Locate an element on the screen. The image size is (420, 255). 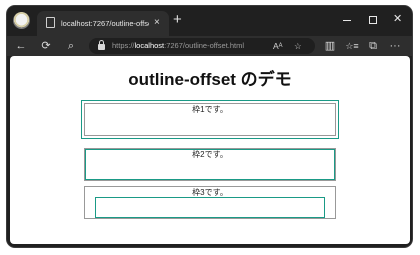
demo-box-2: 枠2です。 is located at coordinates (210, 164).